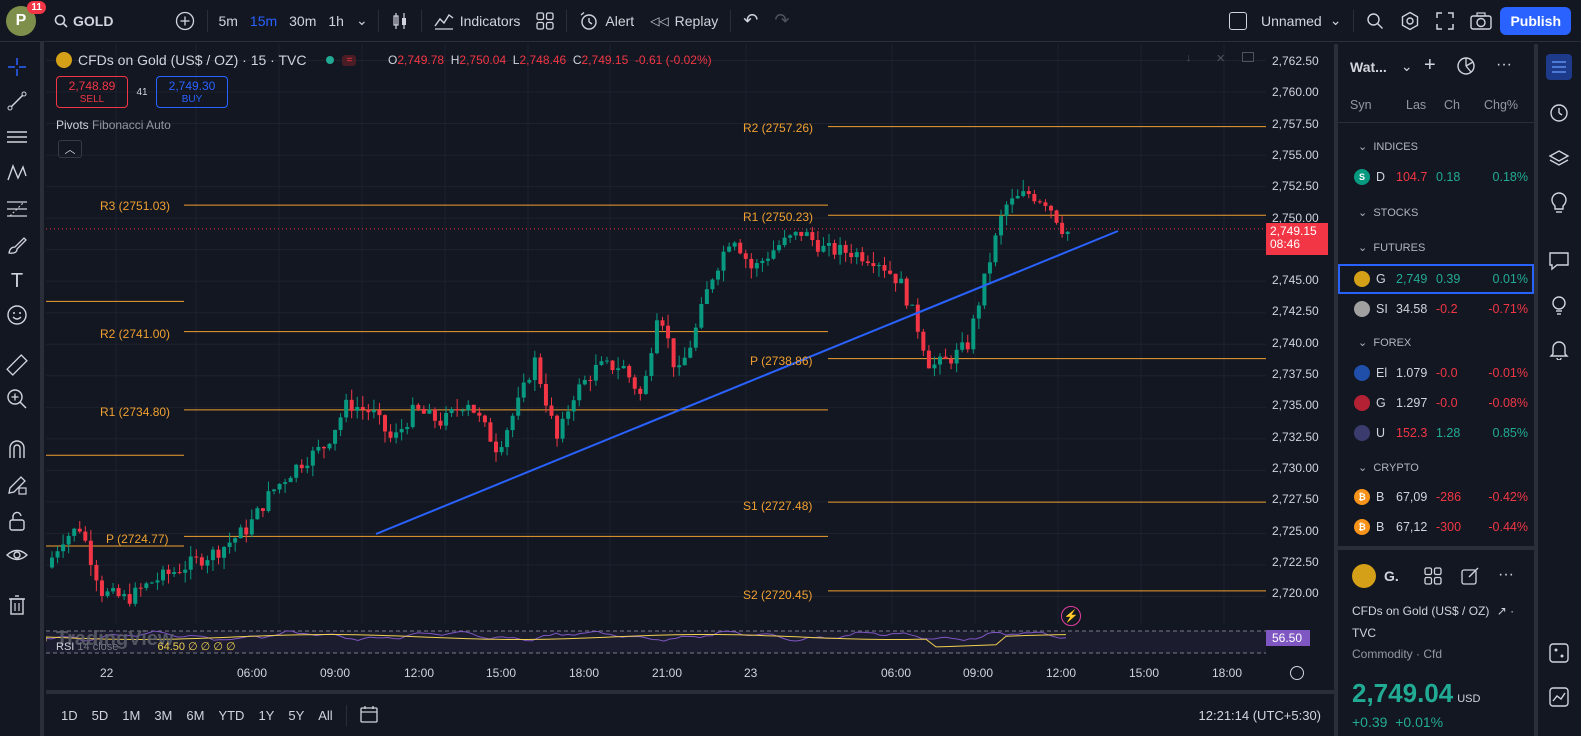 This screenshot has height=736, width=1581. Describe the element at coordinates (17, 365) in the screenshot. I see `ruler-icon` at that location.